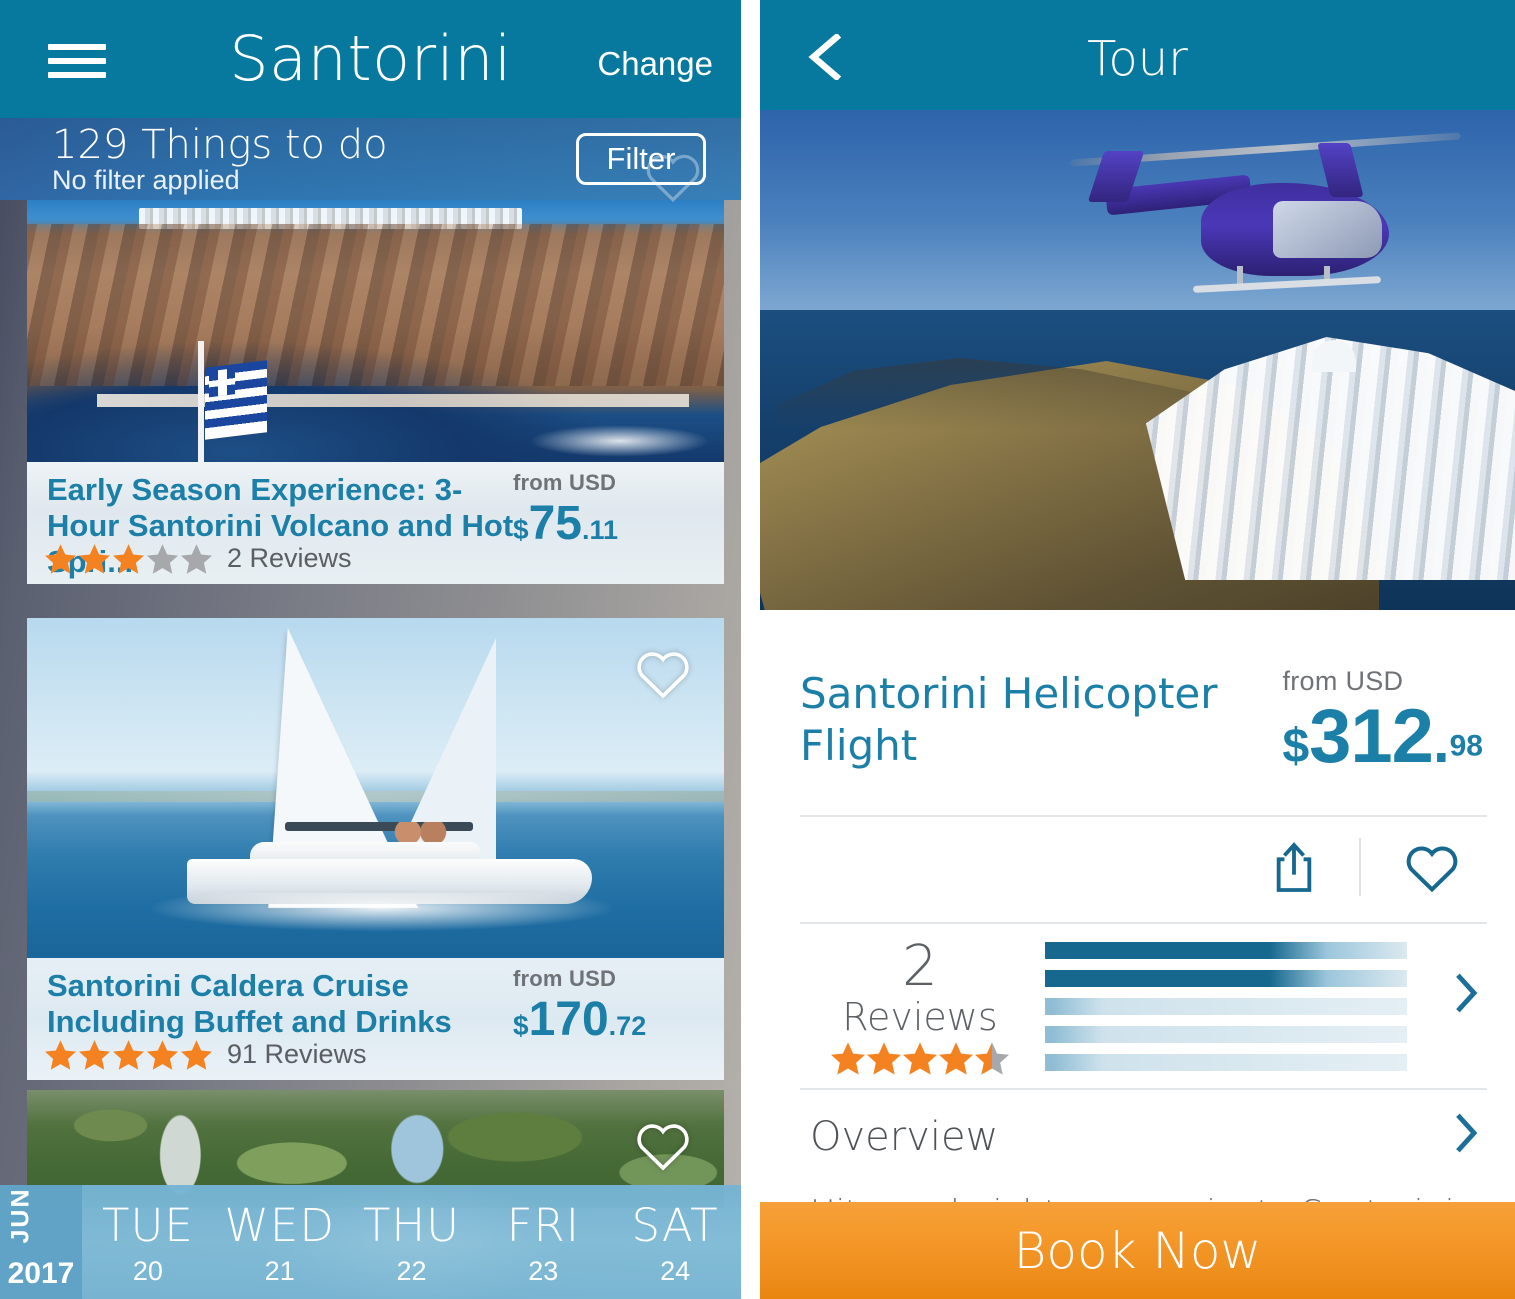  What do you see at coordinates (1360, 867) in the screenshot?
I see `action-divider` at bounding box center [1360, 867].